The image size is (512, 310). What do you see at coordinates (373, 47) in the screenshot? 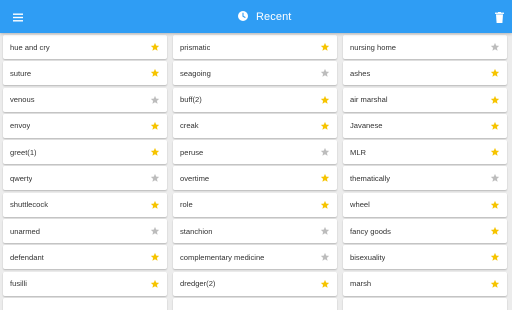
I see `word-label: nursing home` at bounding box center [373, 47].